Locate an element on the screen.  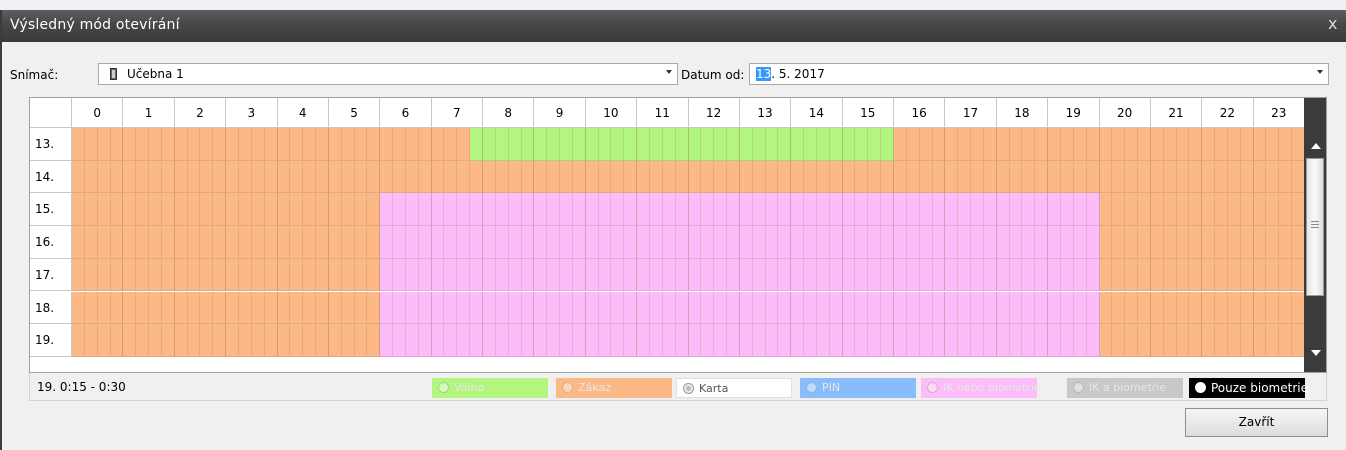
scroll-thumb is located at coordinates (1315, 227).